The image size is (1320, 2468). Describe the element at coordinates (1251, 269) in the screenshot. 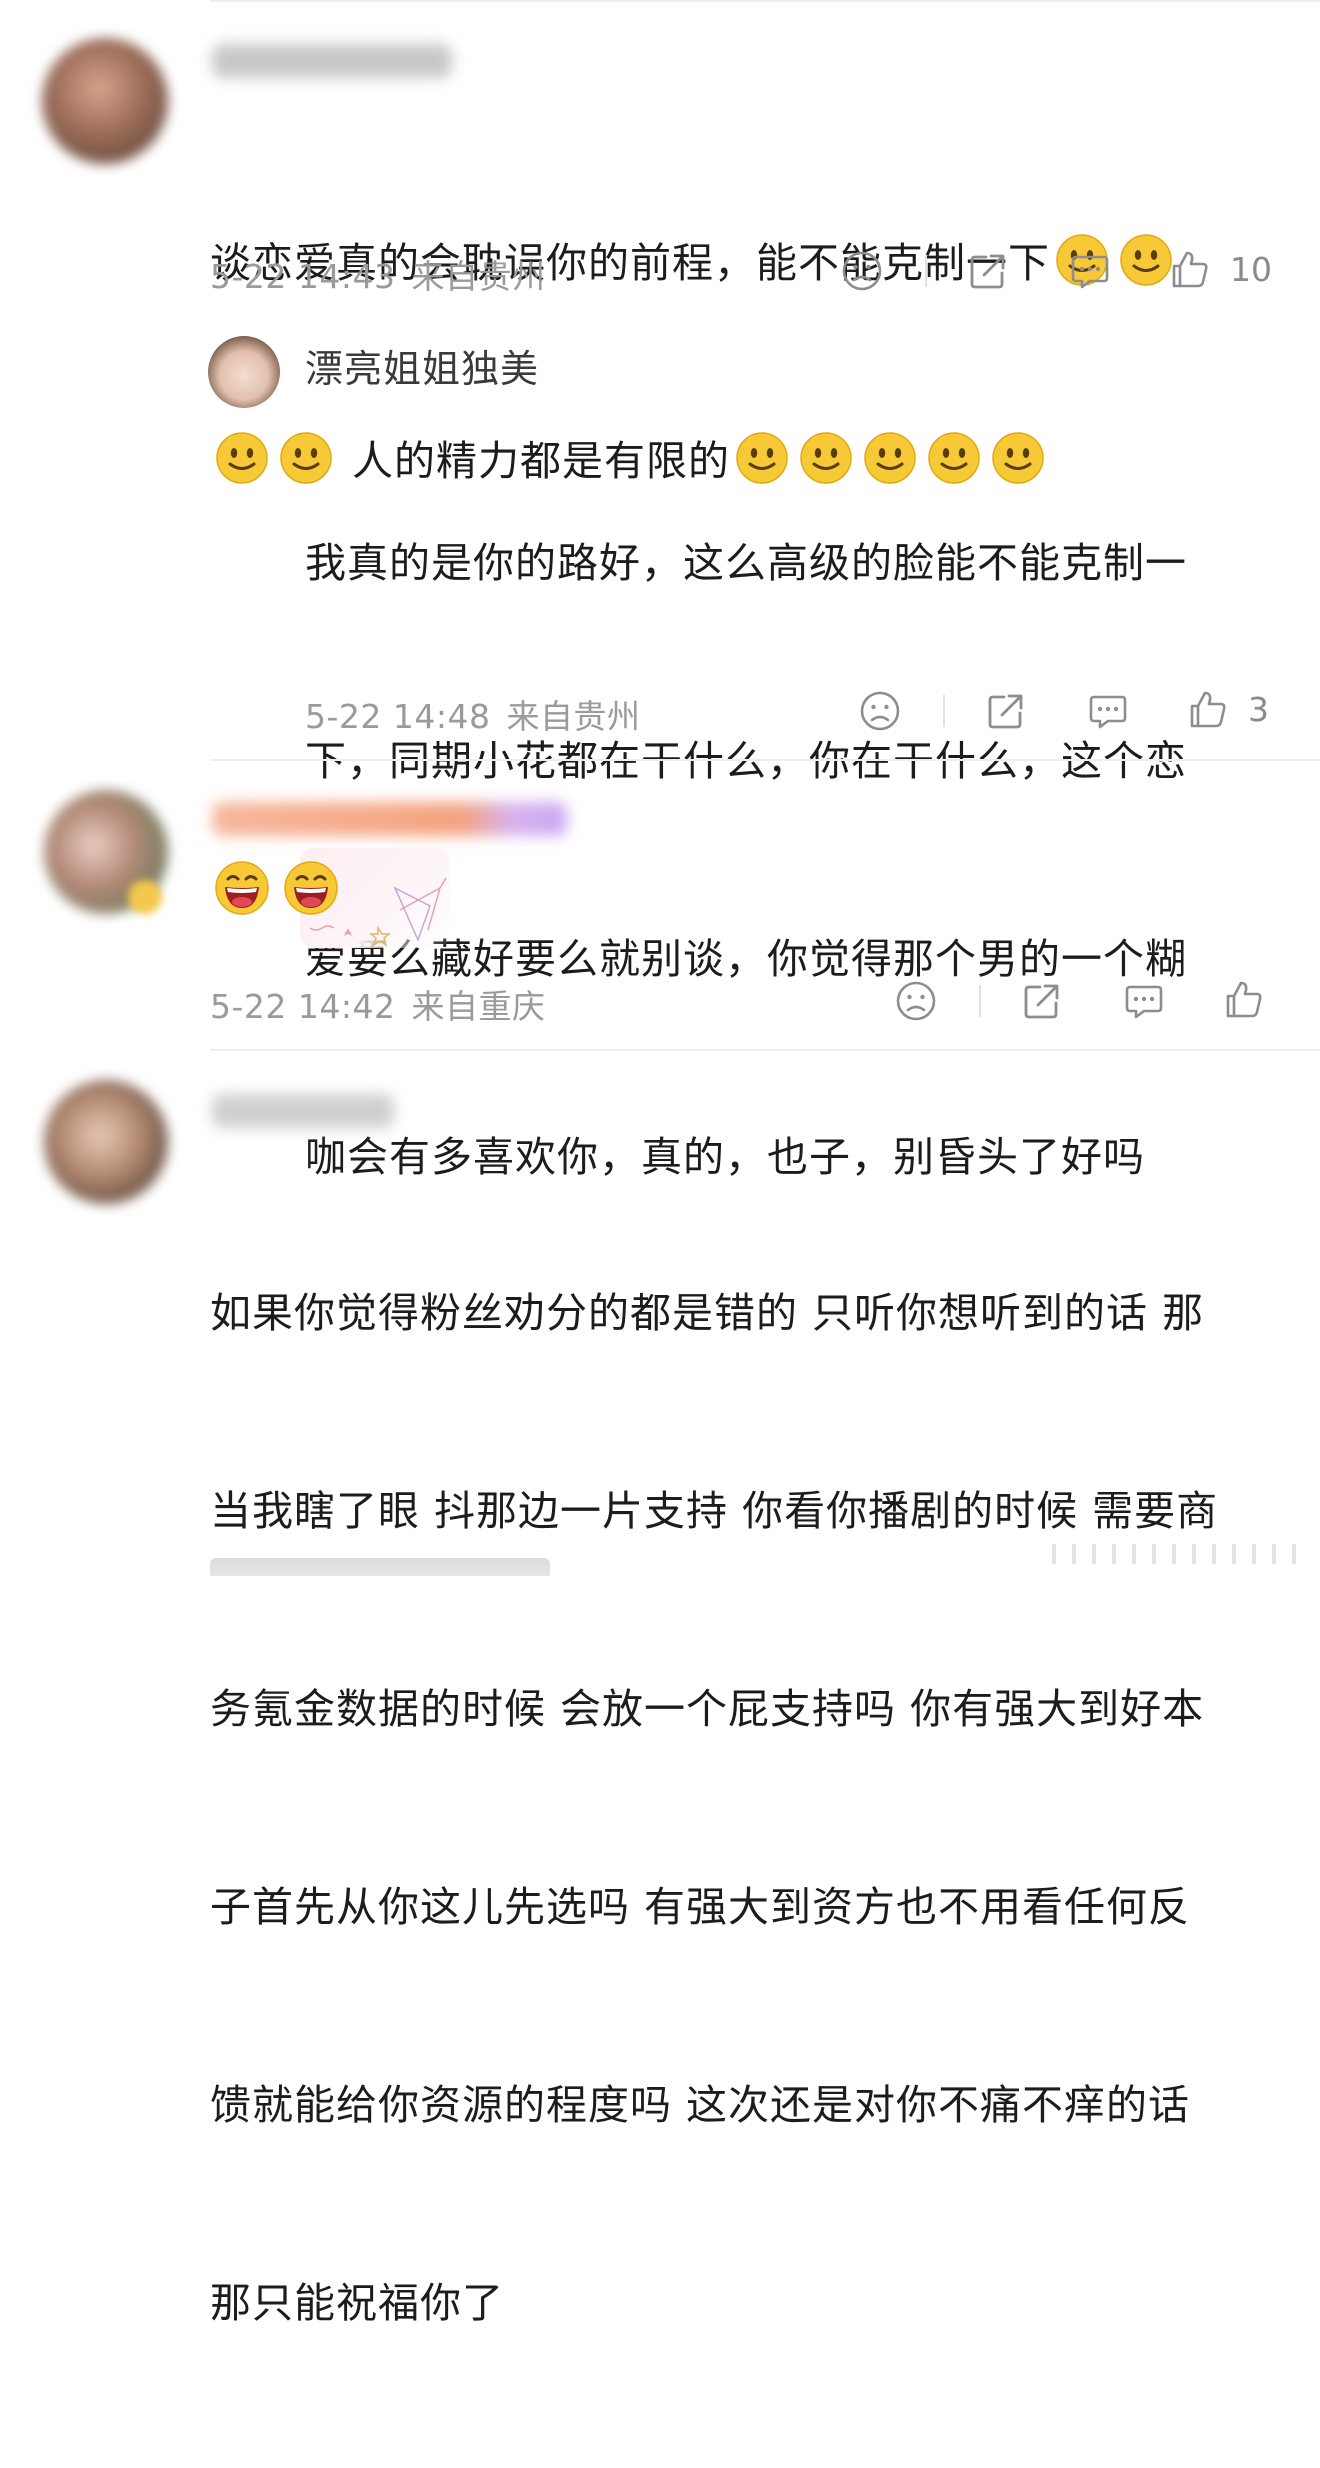

I see `like-count: 10` at that location.